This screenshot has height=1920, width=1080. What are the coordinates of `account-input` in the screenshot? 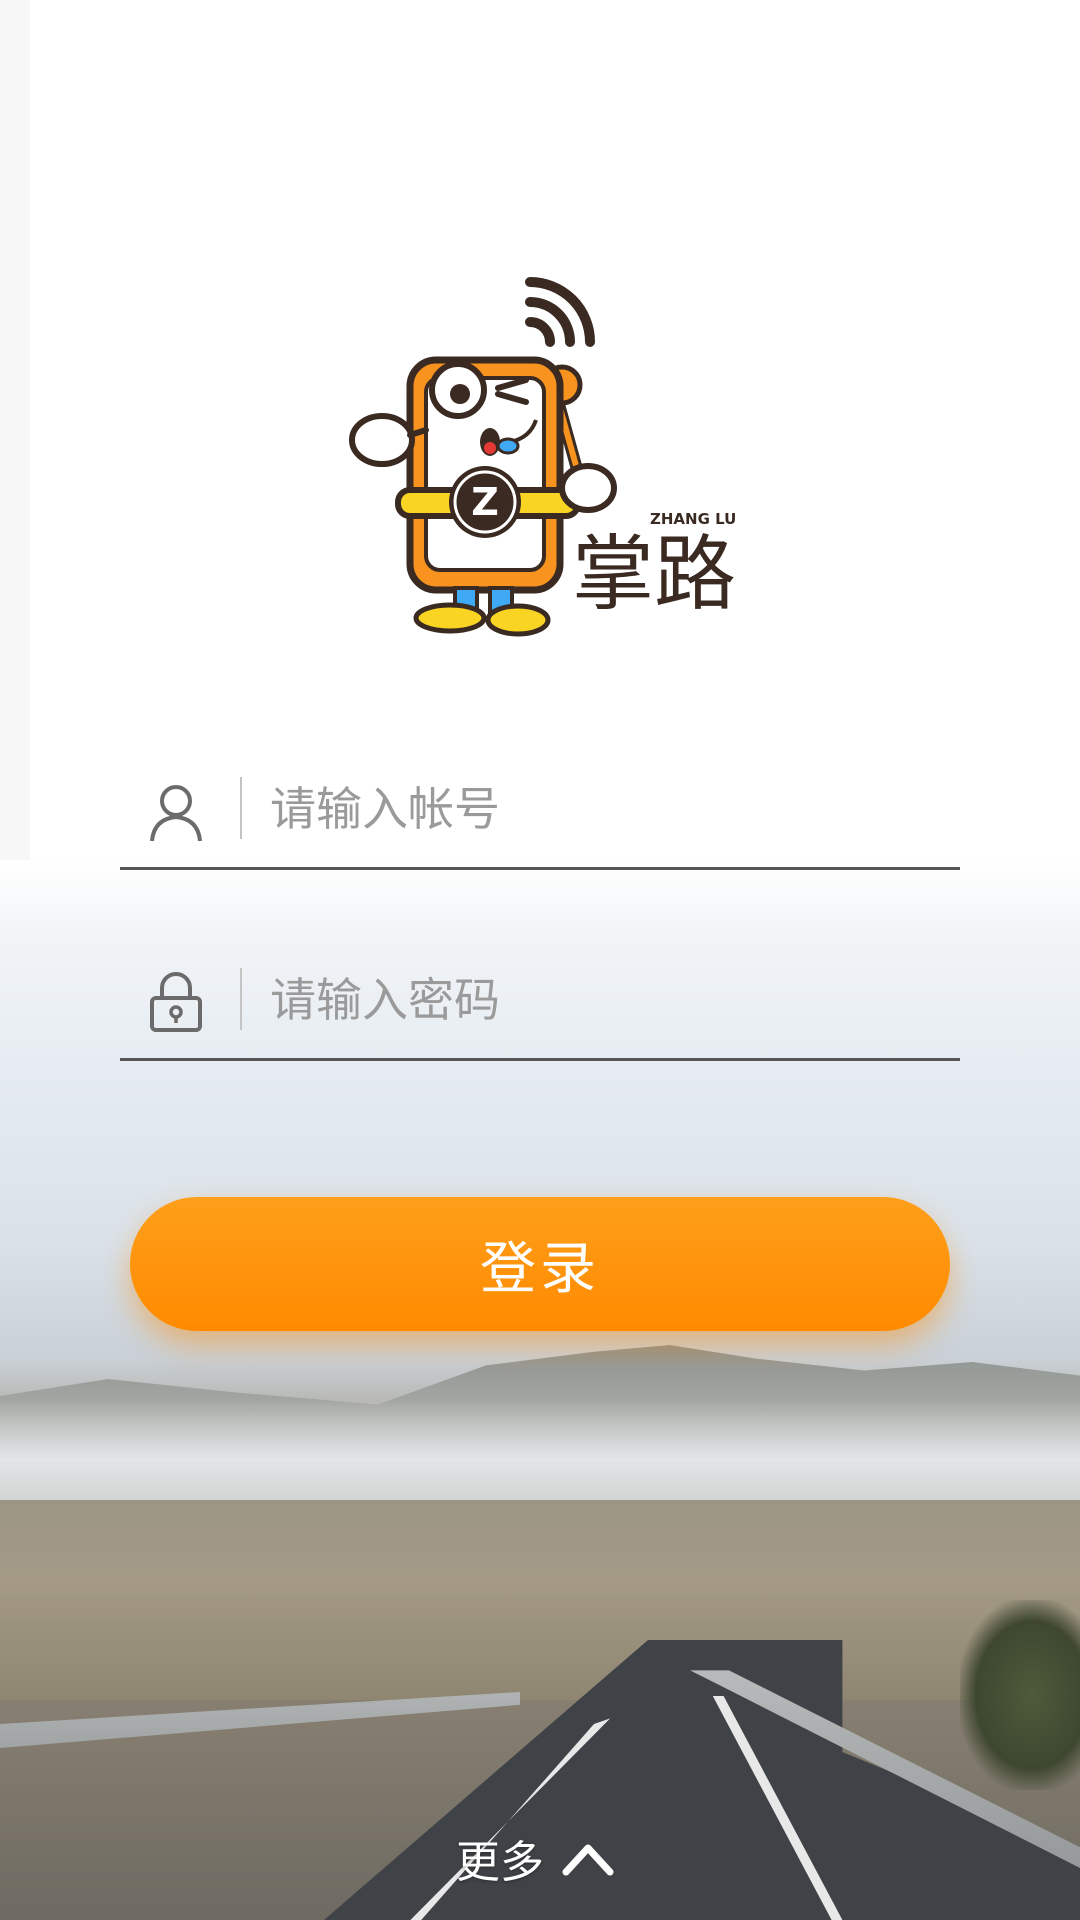 It's located at (600, 809).